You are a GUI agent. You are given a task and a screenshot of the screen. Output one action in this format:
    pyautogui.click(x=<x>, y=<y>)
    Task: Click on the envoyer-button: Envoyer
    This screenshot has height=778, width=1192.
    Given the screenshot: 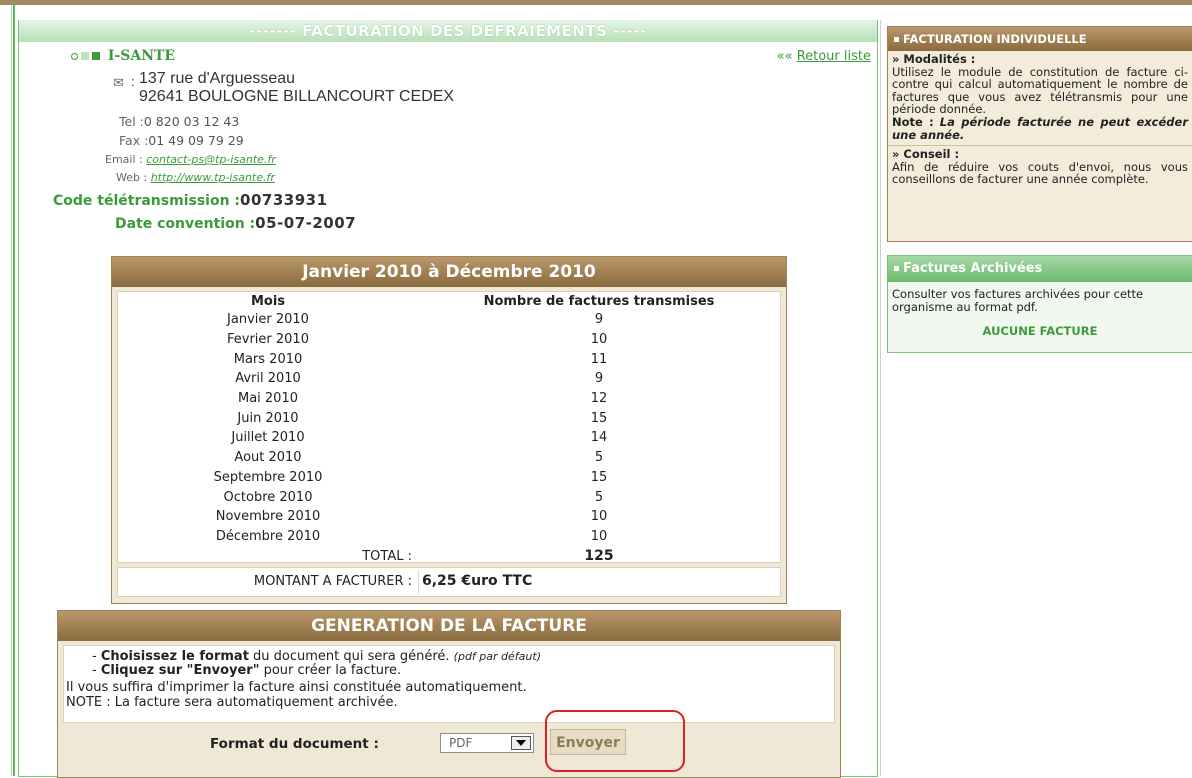 What is the action you would take?
    pyautogui.click(x=588, y=742)
    